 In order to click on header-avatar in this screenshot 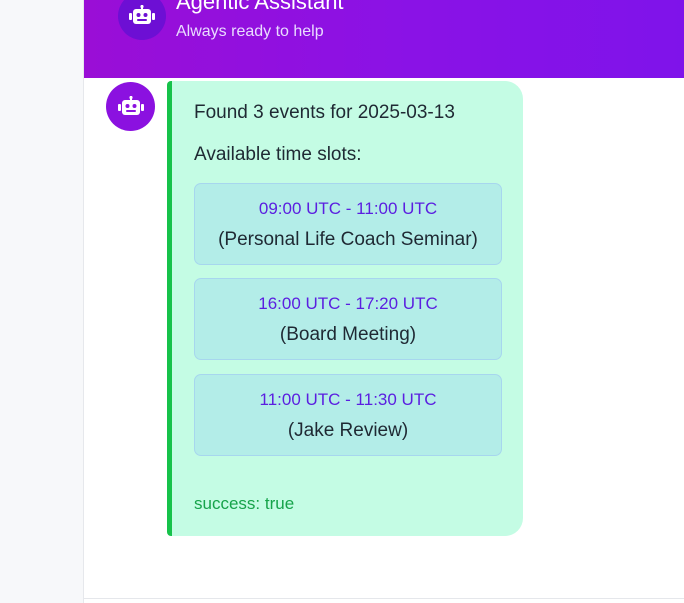, I will do `click(142, 20)`.